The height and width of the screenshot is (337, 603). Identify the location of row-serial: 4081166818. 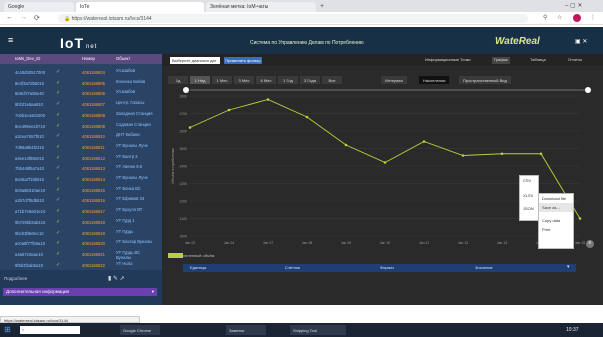
(93, 222).